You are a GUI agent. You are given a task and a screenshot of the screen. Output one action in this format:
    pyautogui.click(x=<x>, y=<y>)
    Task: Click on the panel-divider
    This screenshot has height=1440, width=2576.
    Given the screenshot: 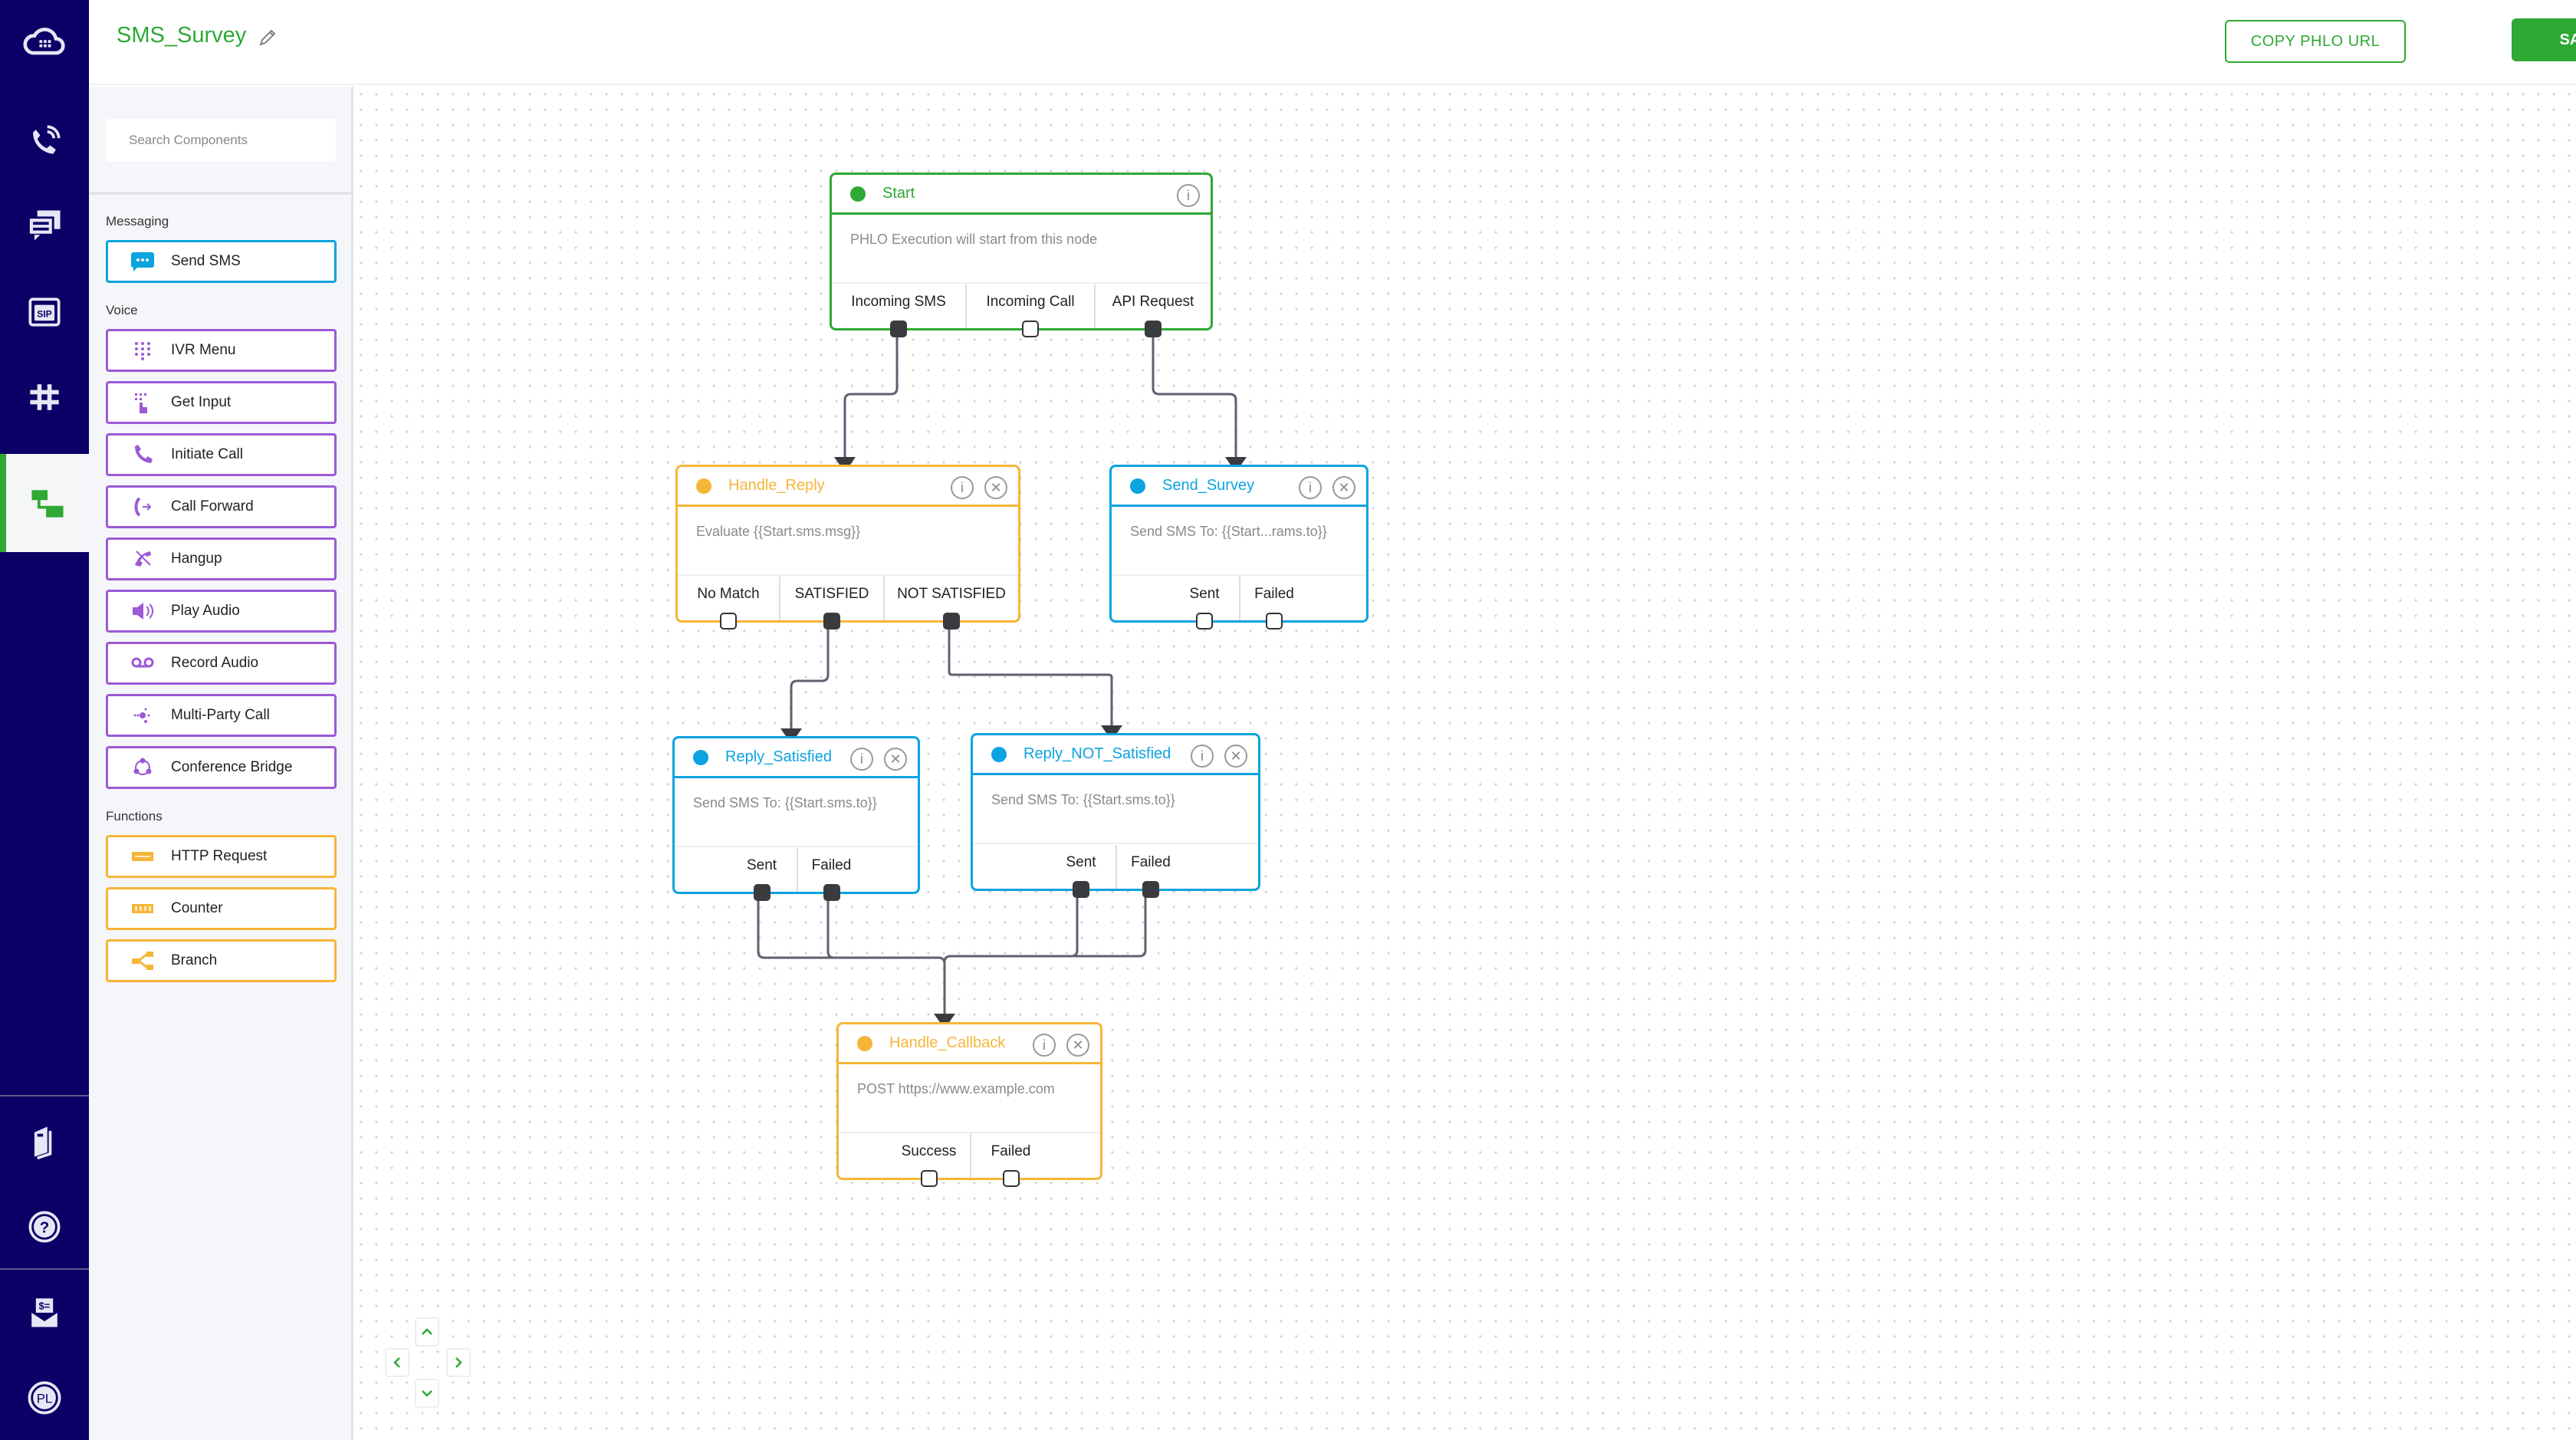 What is the action you would take?
    pyautogui.click(x=221, y=193)
    